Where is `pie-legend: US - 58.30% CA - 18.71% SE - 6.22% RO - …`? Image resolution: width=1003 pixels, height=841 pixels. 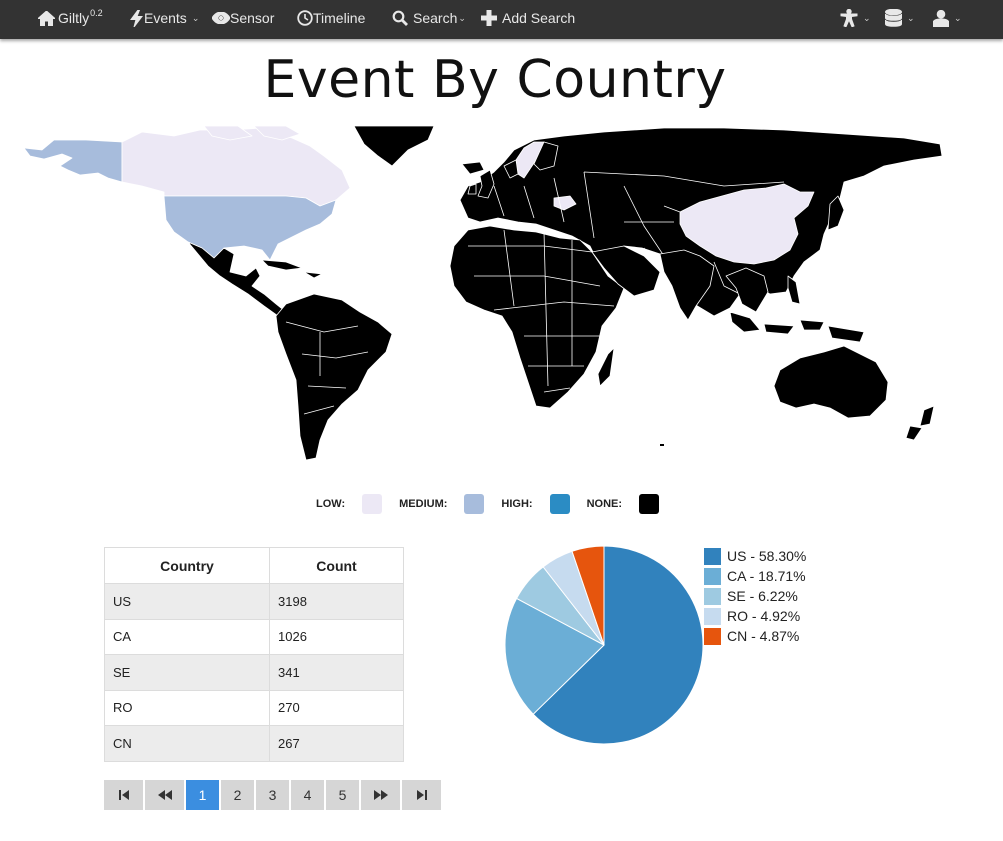
pie-legend: US - 58.30% CA - 18.71% SE - 6.22% RO - … is located at coordinates (755, 596).